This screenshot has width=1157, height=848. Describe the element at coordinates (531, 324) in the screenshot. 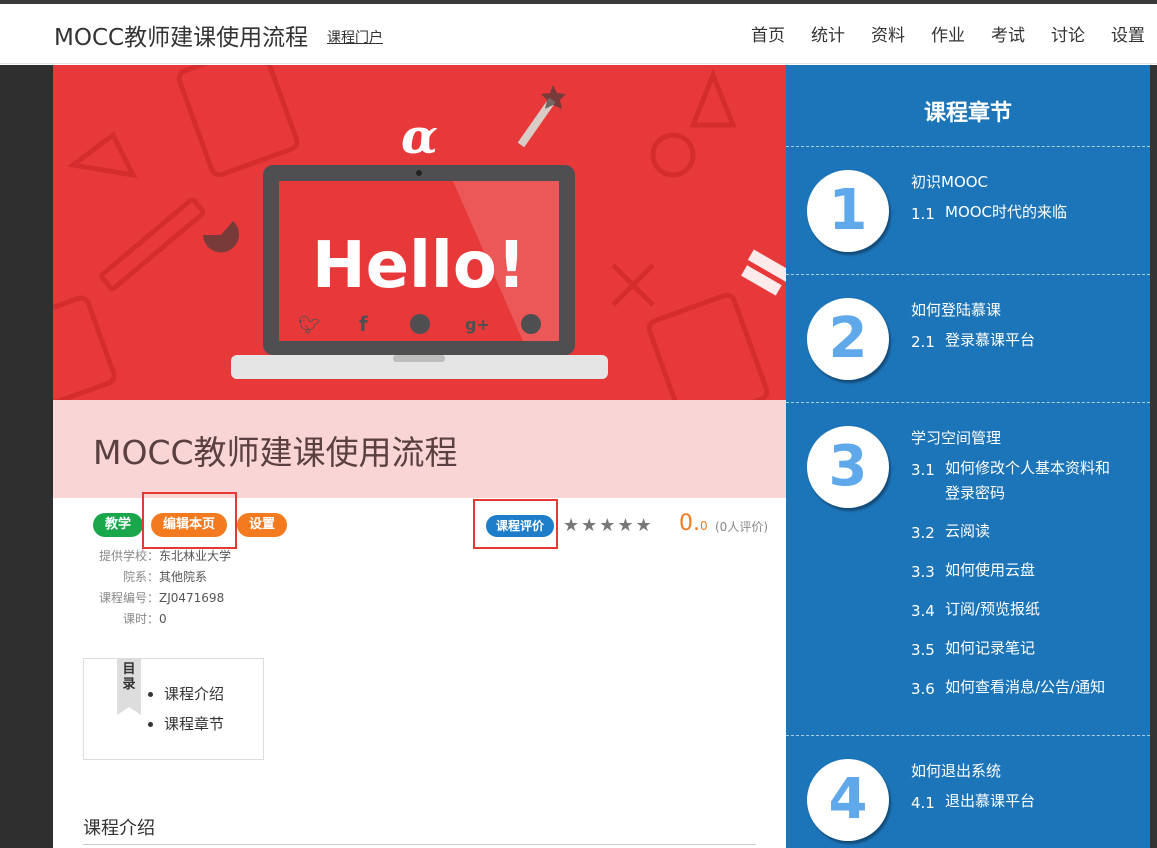

I see `github-icon` at that location.